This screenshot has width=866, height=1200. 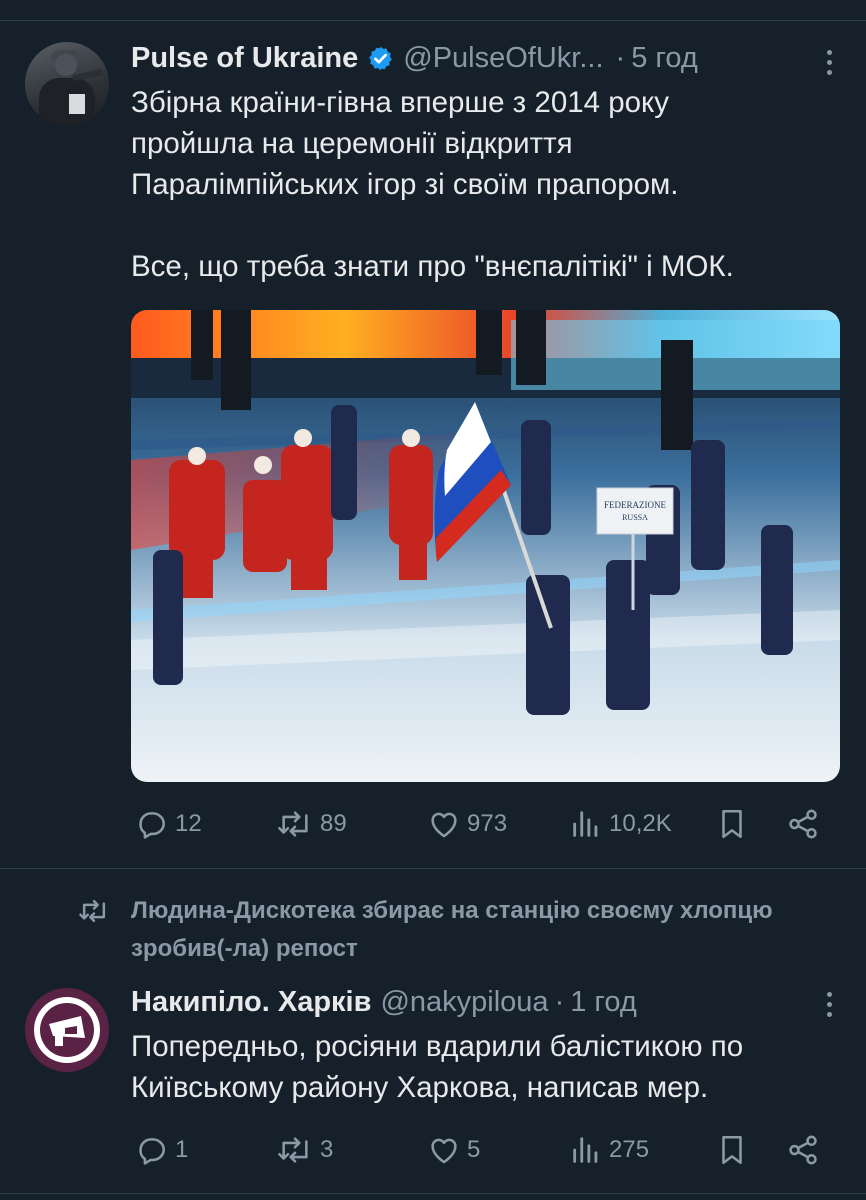 I want to click on like-button: 973, so click(x=467, y=824).